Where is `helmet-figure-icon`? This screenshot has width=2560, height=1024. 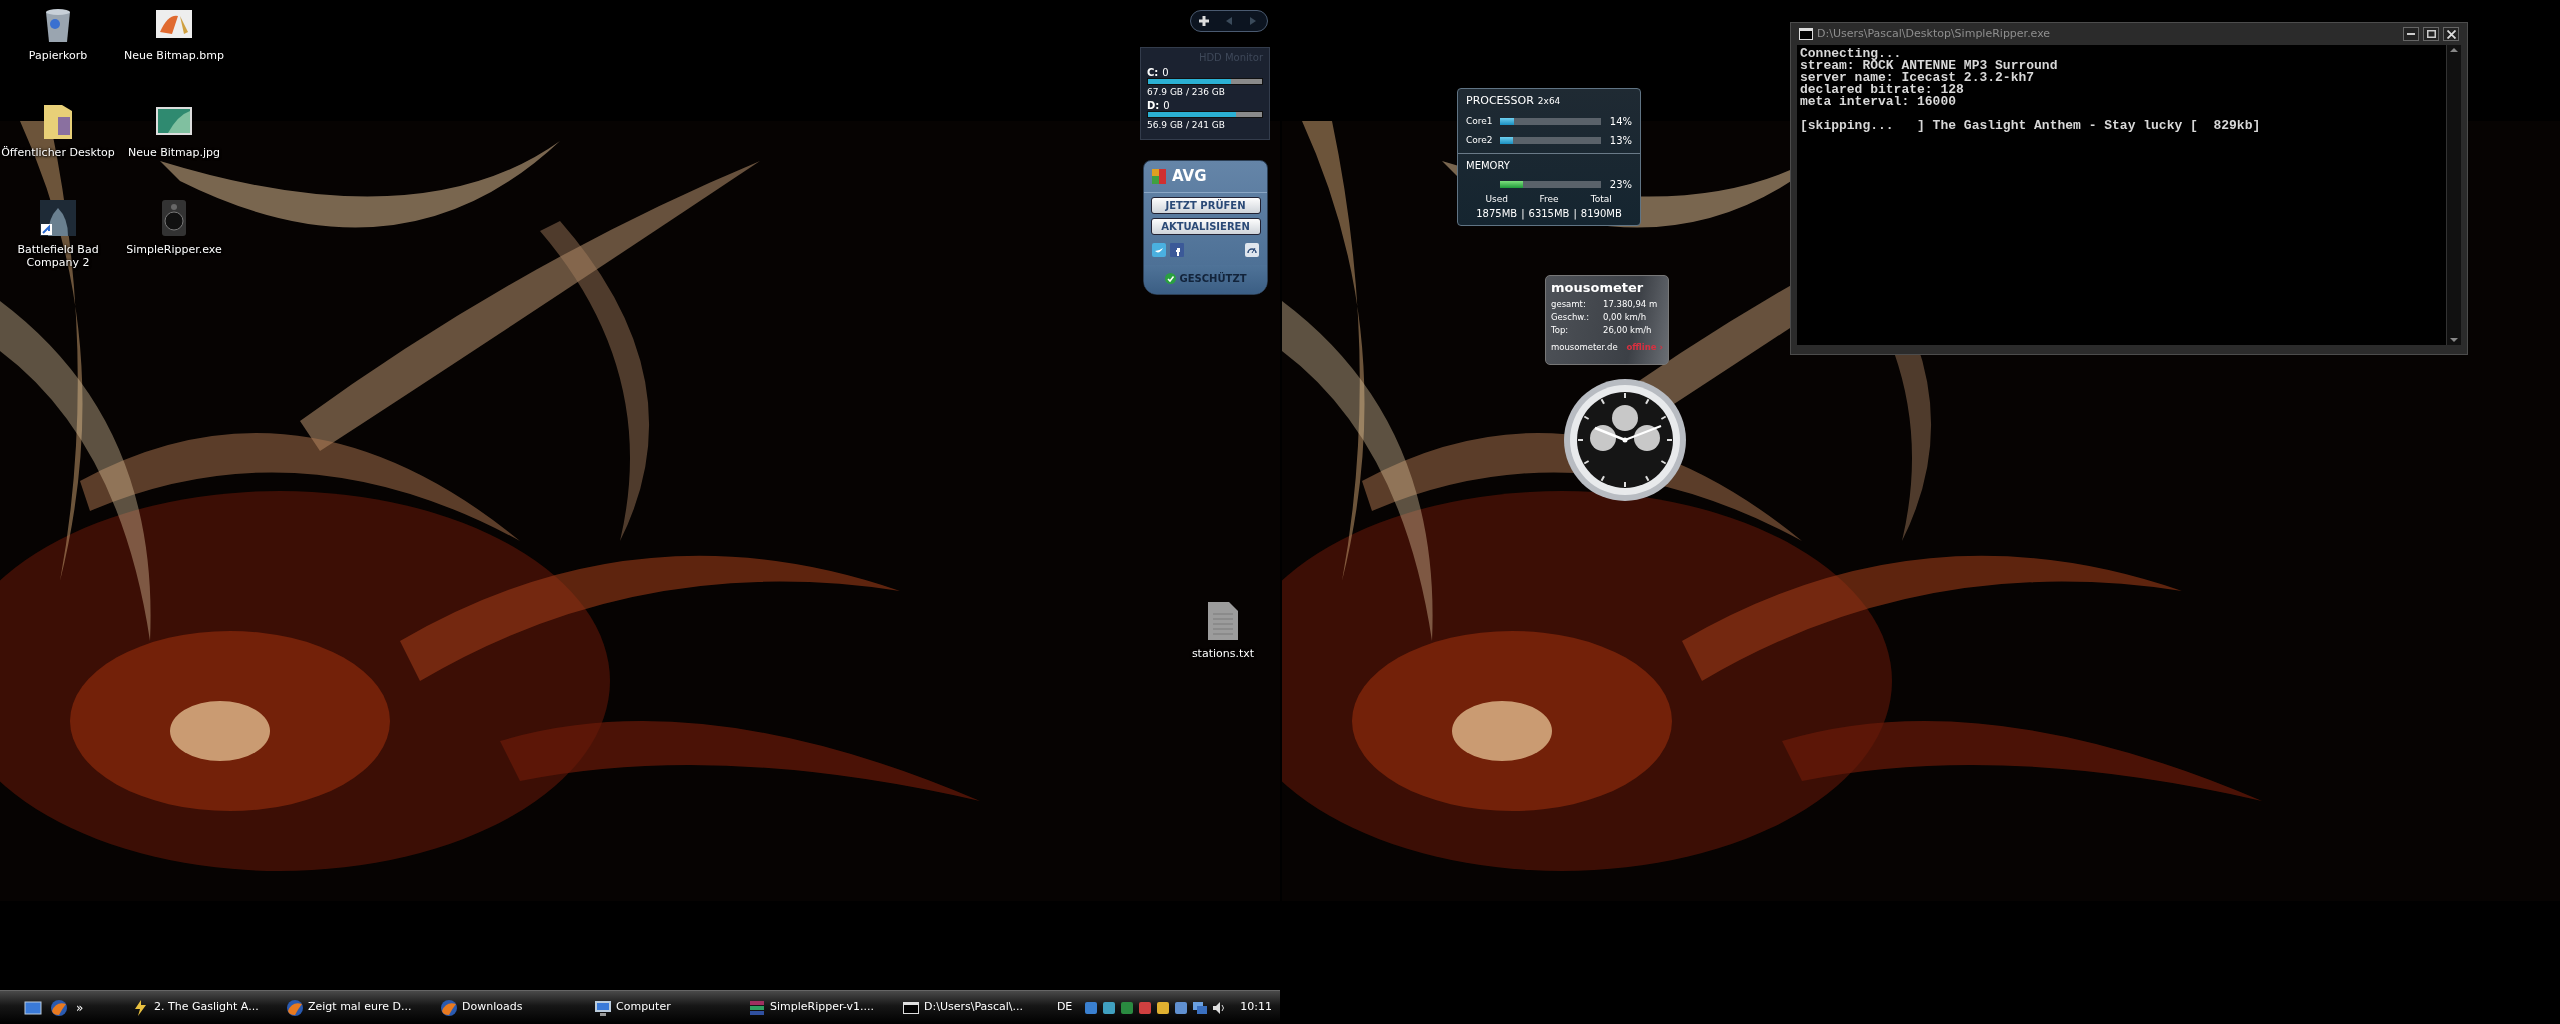
helmet-figure-icon is located at coordinates (58, 218).